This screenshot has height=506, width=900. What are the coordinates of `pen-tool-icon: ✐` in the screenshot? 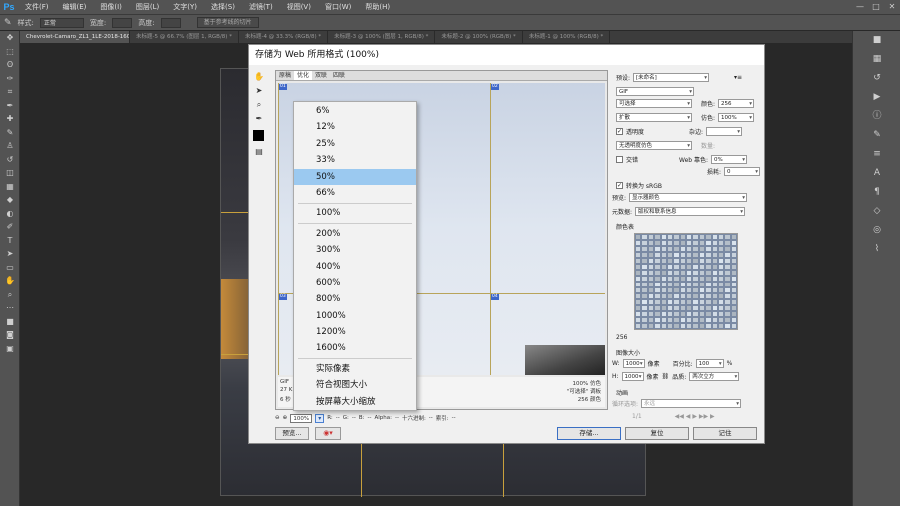 It's located at (10, 227).